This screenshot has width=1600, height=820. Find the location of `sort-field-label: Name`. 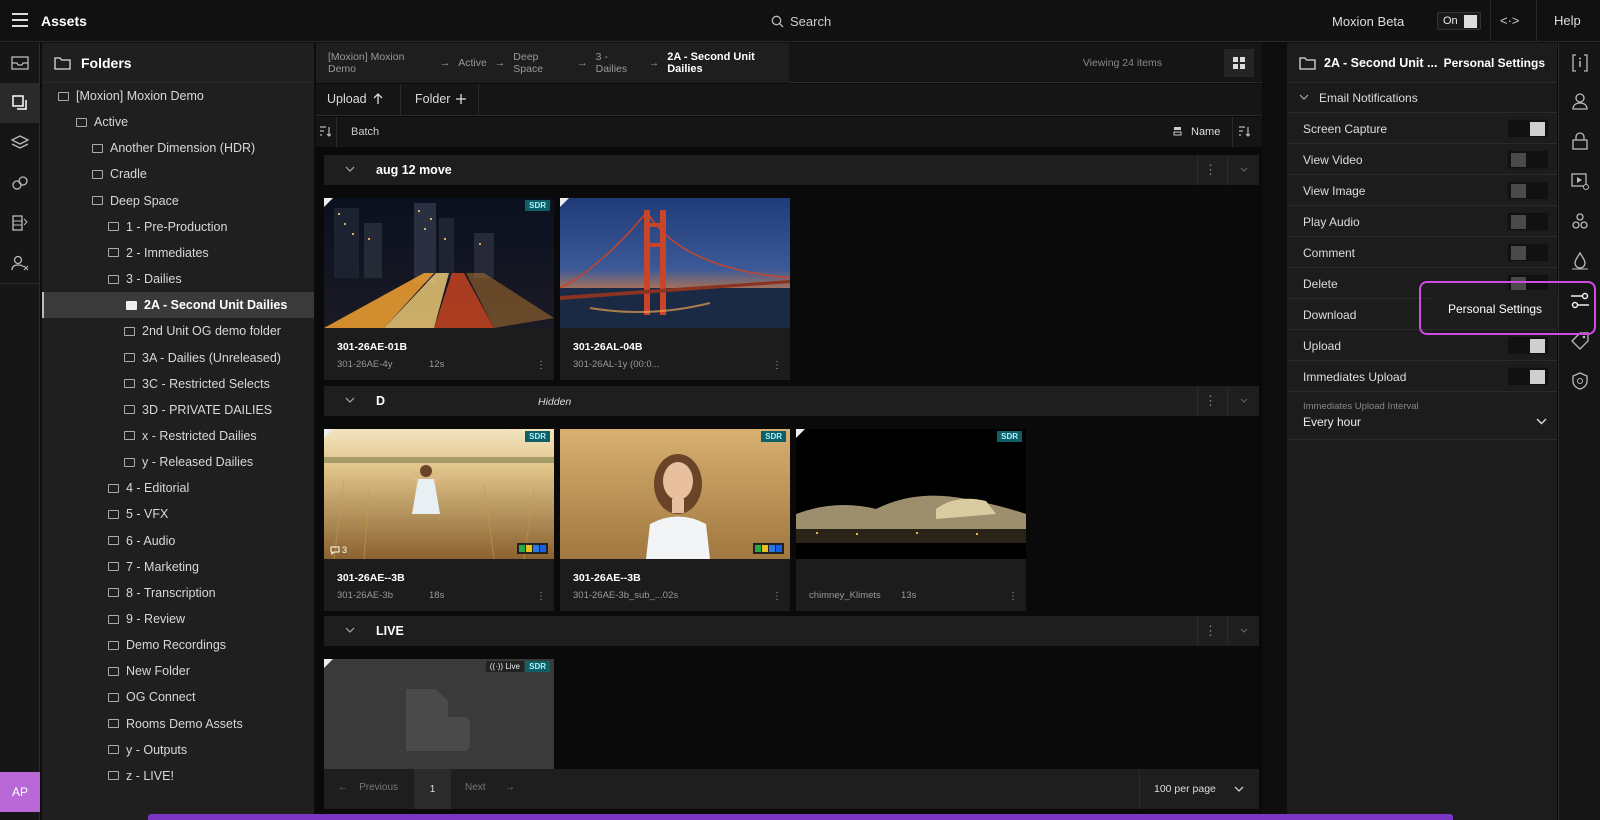

sort-field-label: Name is located at coordinates (1205, 132).